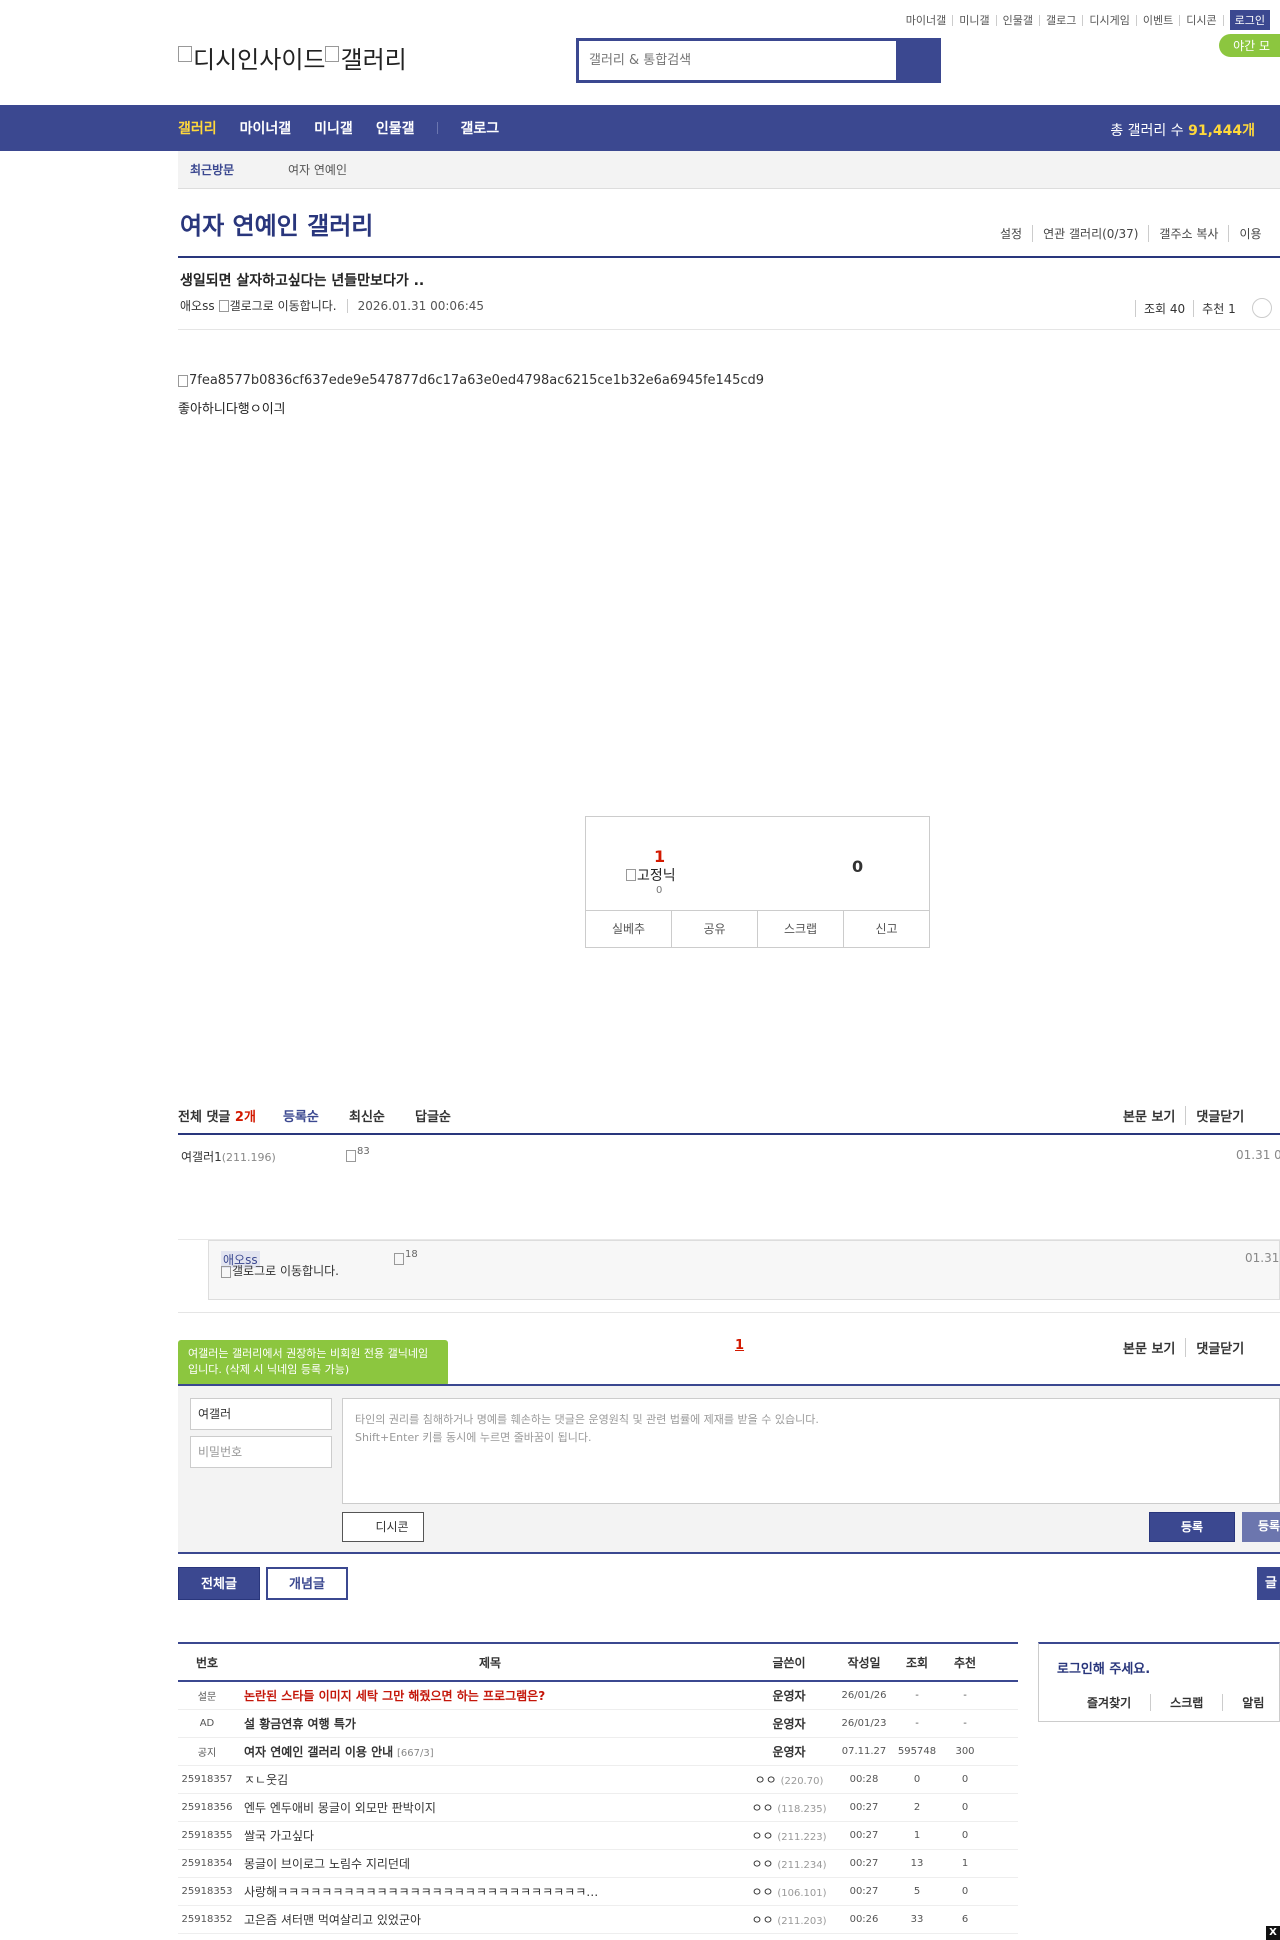  What do you see at coordinates (415, 1753) in the screenshot?
I see `comment-count: [667/3]` at bounding box center [415, 1753].